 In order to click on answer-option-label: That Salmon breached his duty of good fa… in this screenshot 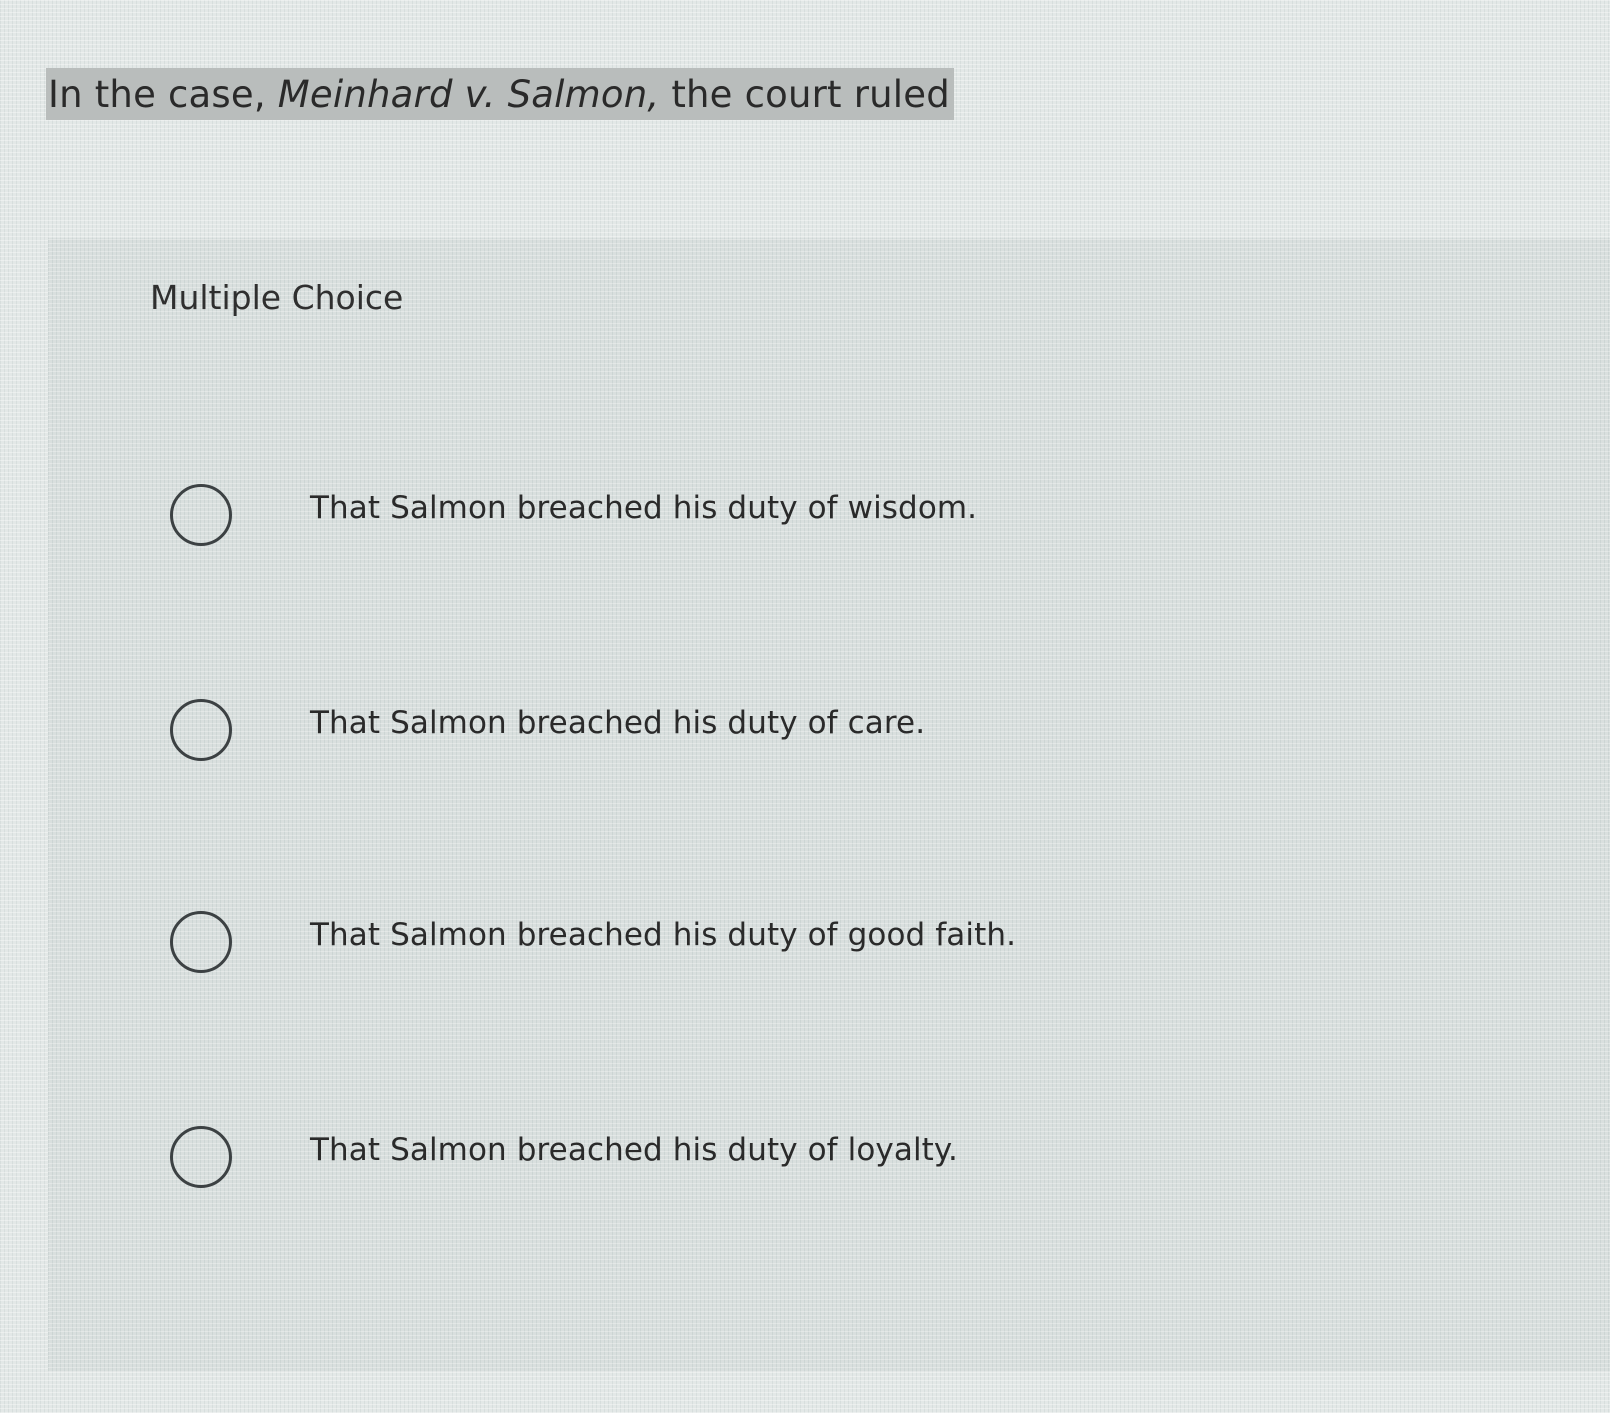, I will do `click(663, 935)`.